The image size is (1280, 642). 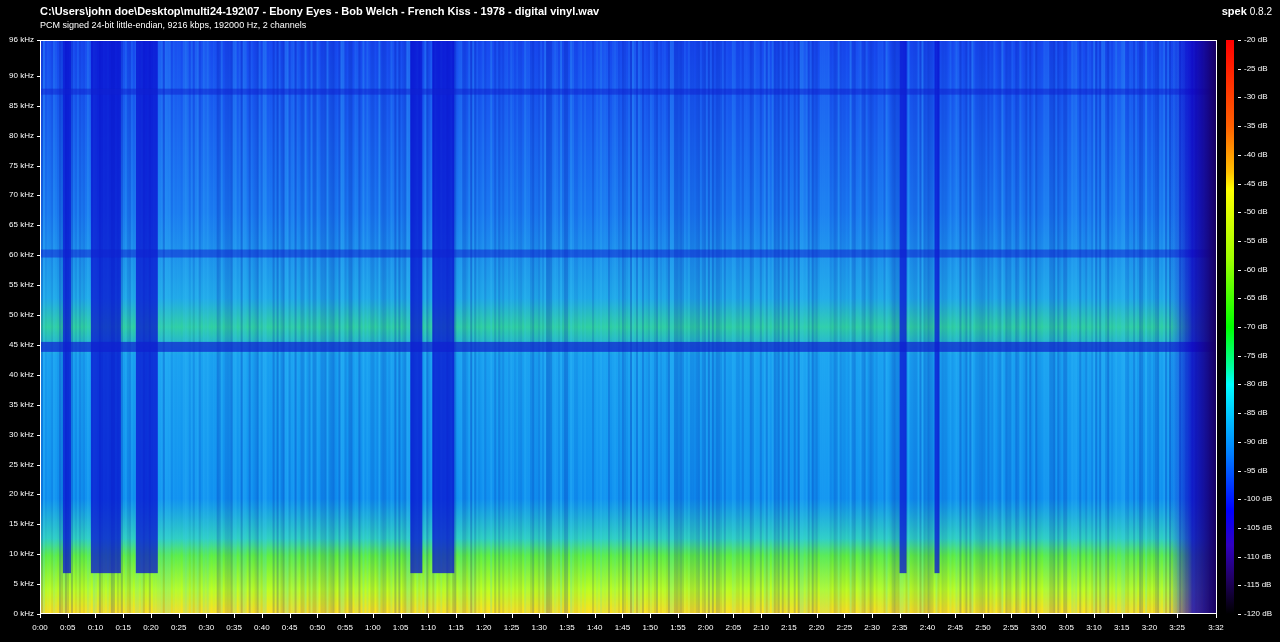 I want to click on time-label: 1:50, so click(x=650, y=628).